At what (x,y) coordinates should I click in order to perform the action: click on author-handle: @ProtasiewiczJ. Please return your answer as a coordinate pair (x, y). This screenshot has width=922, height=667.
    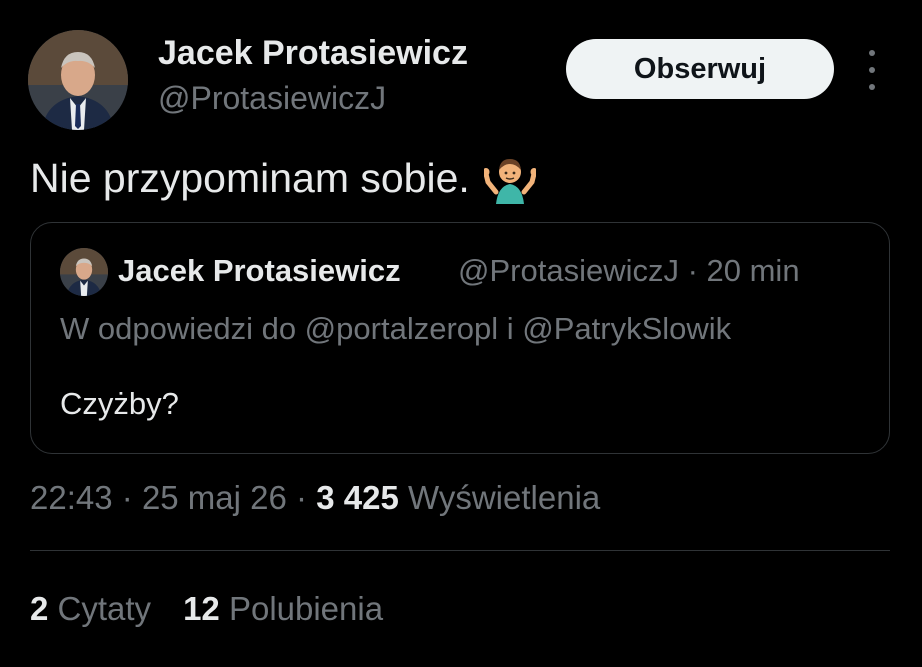
    Looking at the image, I should click on (272, 98).